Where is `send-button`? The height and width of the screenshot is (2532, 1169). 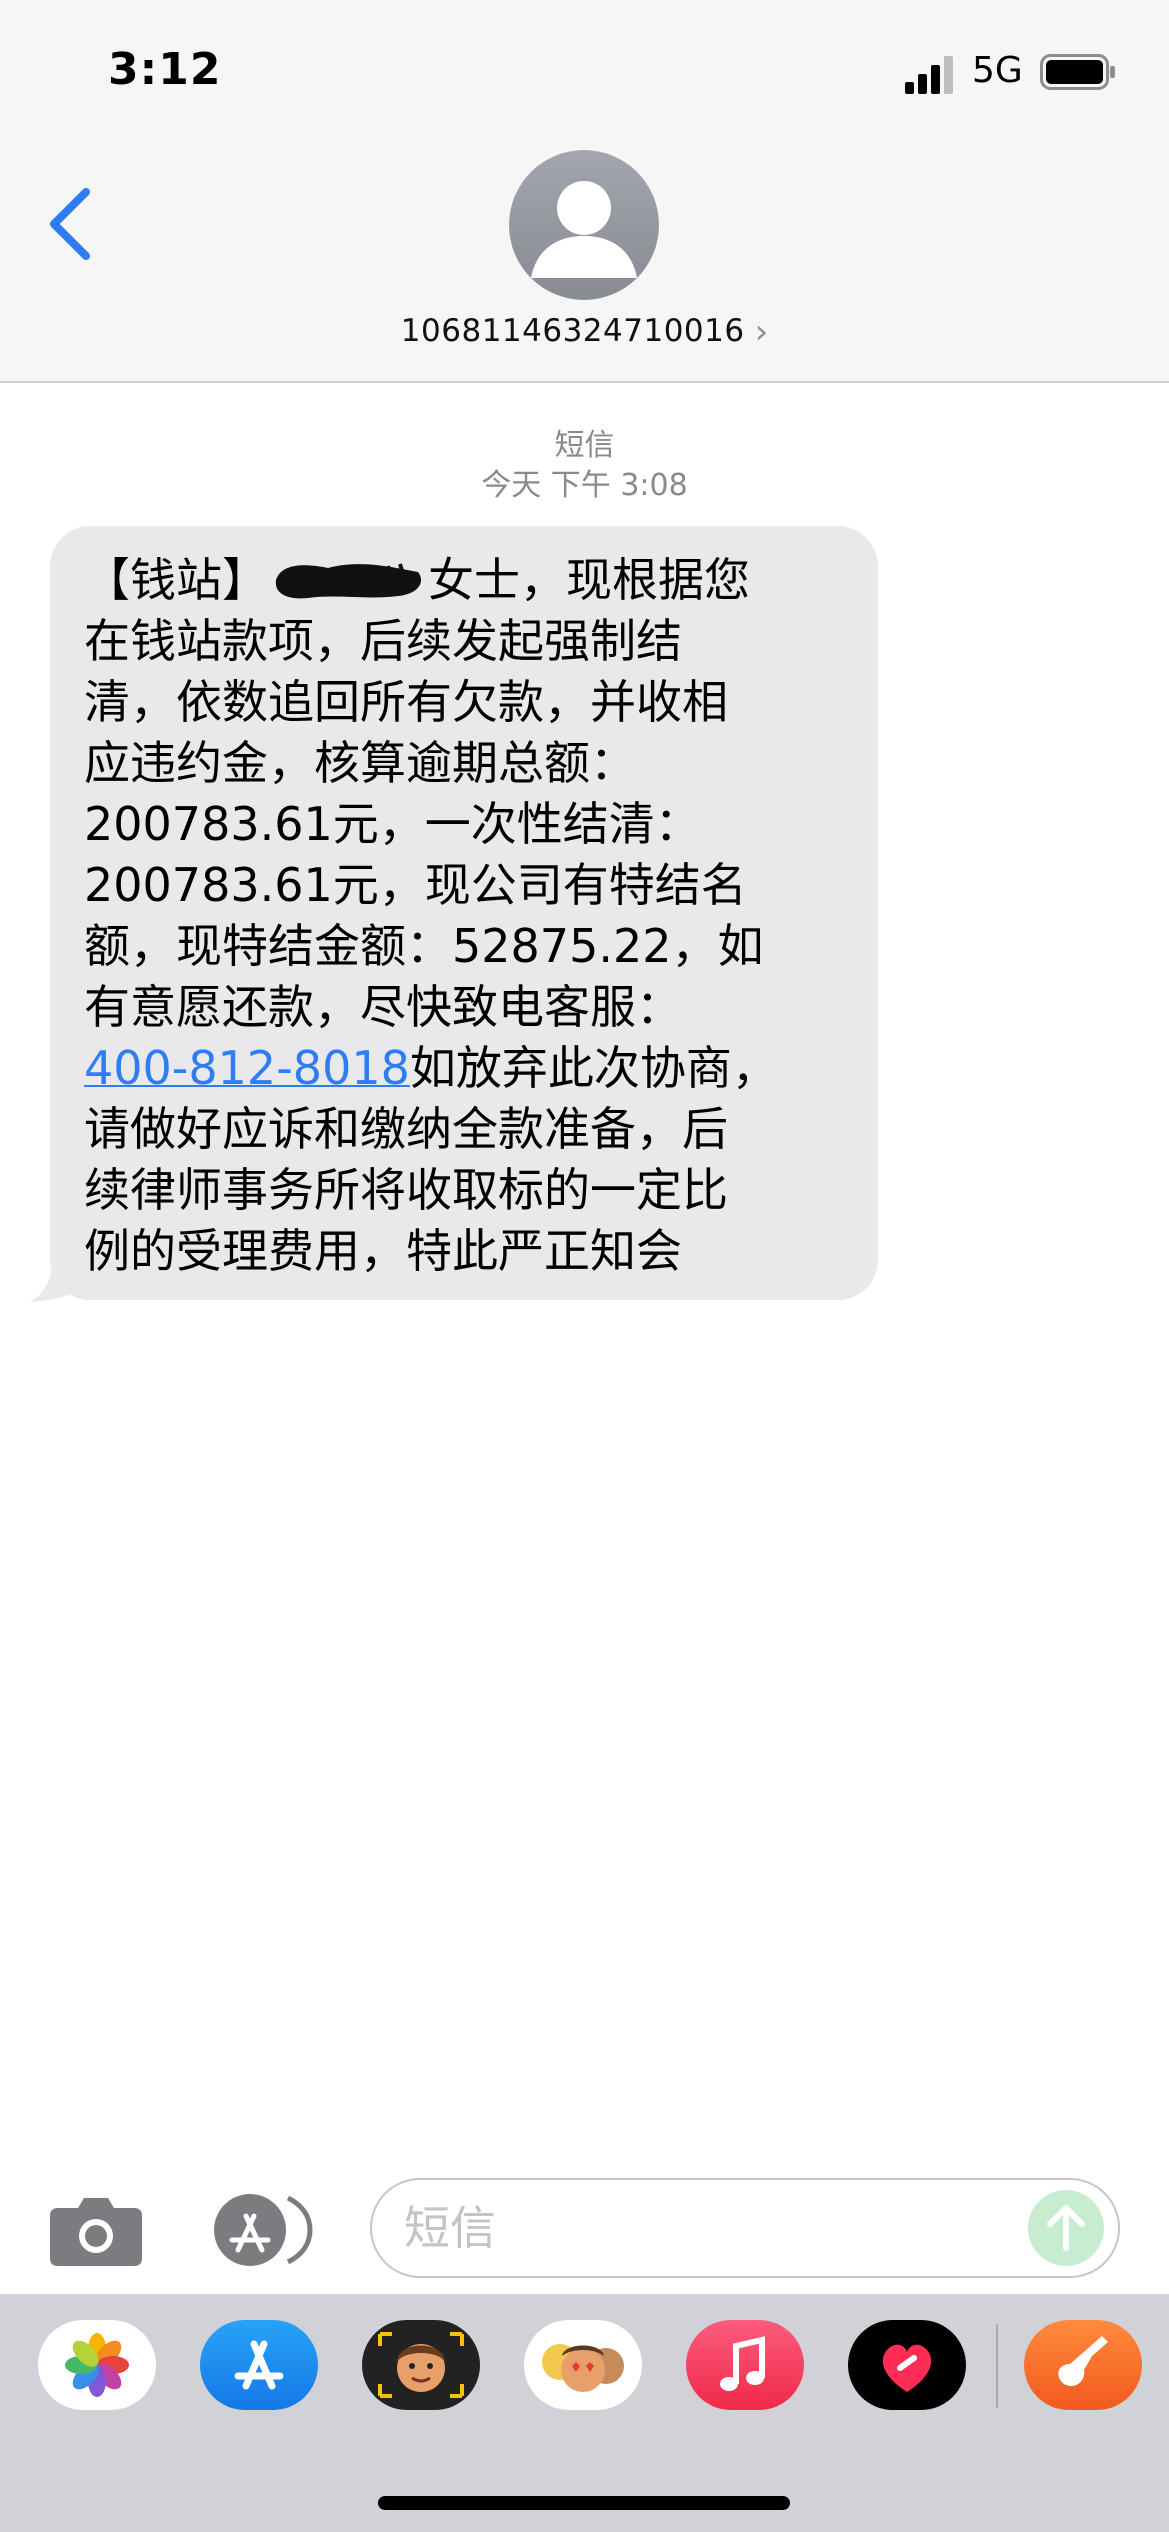
send-button is located at coordinates (1066, 2228).